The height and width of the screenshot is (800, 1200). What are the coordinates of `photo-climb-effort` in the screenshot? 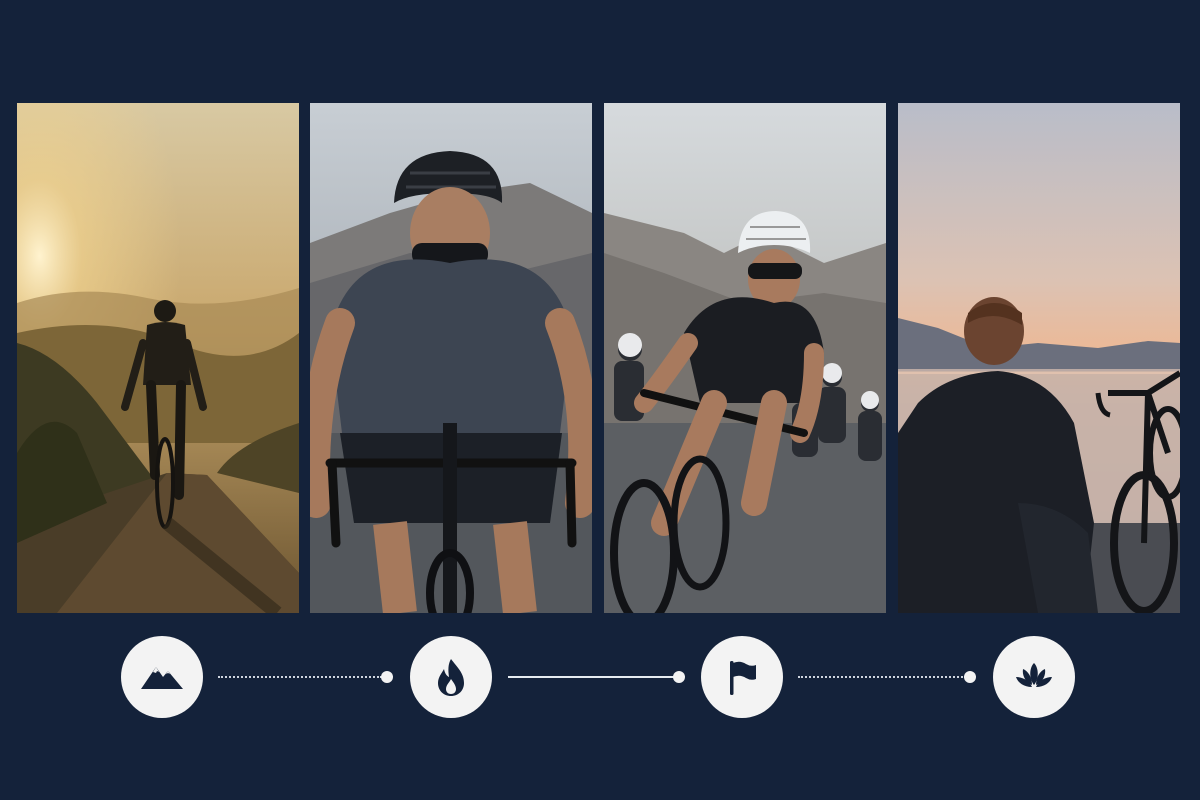 It's located at (451, 358).